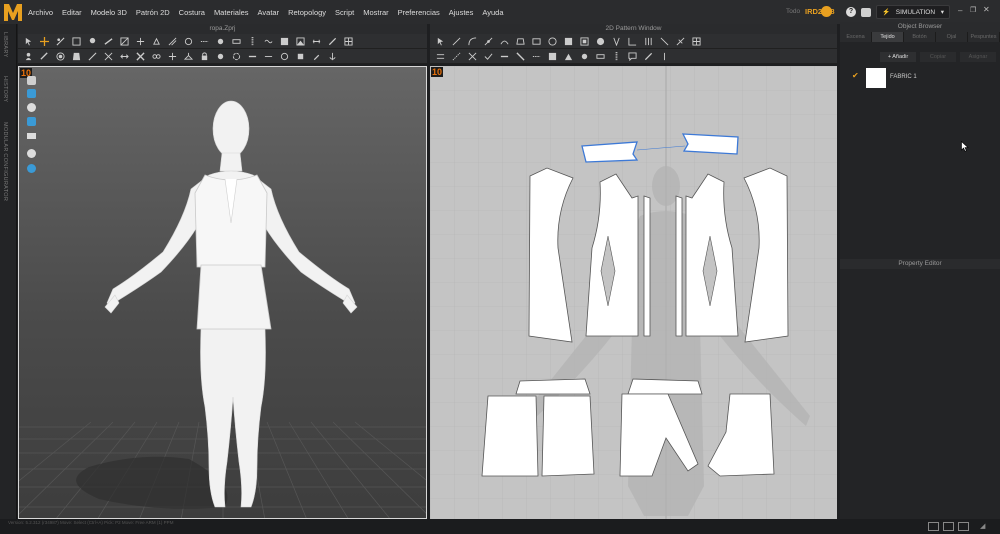 The image size is (1000, 534). Describe the element at coordinates (28, 41) in the screenshot. I see `select-move-icon` at that location.